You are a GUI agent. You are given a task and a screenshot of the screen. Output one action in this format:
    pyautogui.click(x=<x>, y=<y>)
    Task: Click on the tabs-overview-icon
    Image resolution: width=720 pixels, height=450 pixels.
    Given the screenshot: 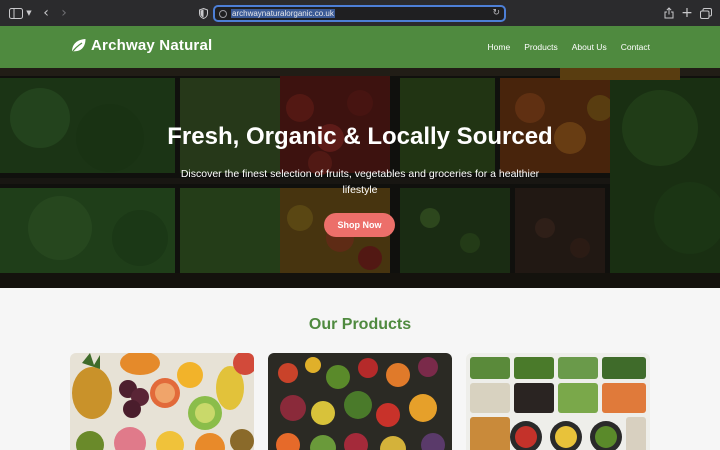 What is the action you would take?
    pyautogui.click(x=706, y=13)
    